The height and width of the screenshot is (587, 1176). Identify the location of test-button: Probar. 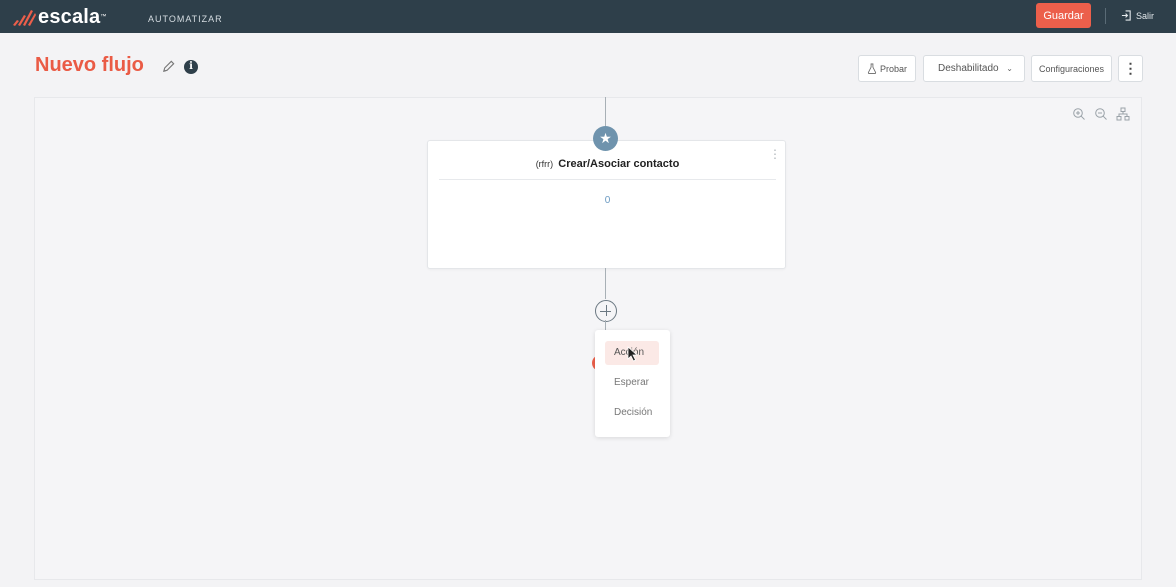
(887, 68).